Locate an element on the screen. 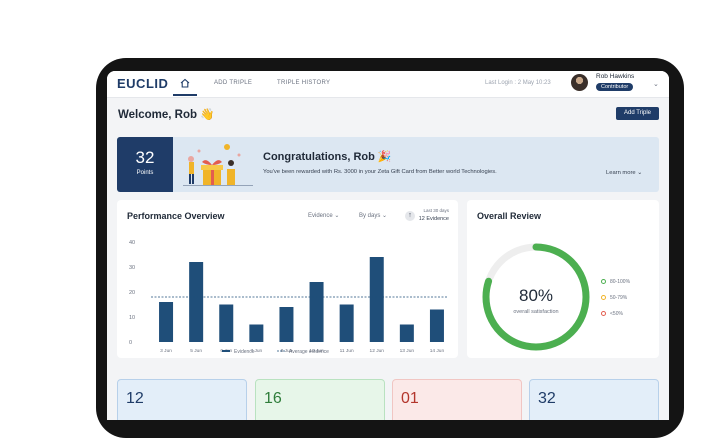 The height and width of the screenshot is (438, 714). stat-card-1: 12 is located at coordinates (182, 399).